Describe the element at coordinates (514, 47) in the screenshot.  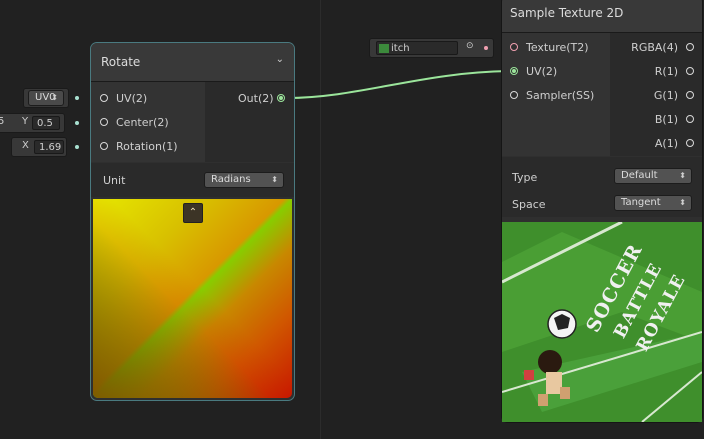
I see `texture-input-port` at that location.